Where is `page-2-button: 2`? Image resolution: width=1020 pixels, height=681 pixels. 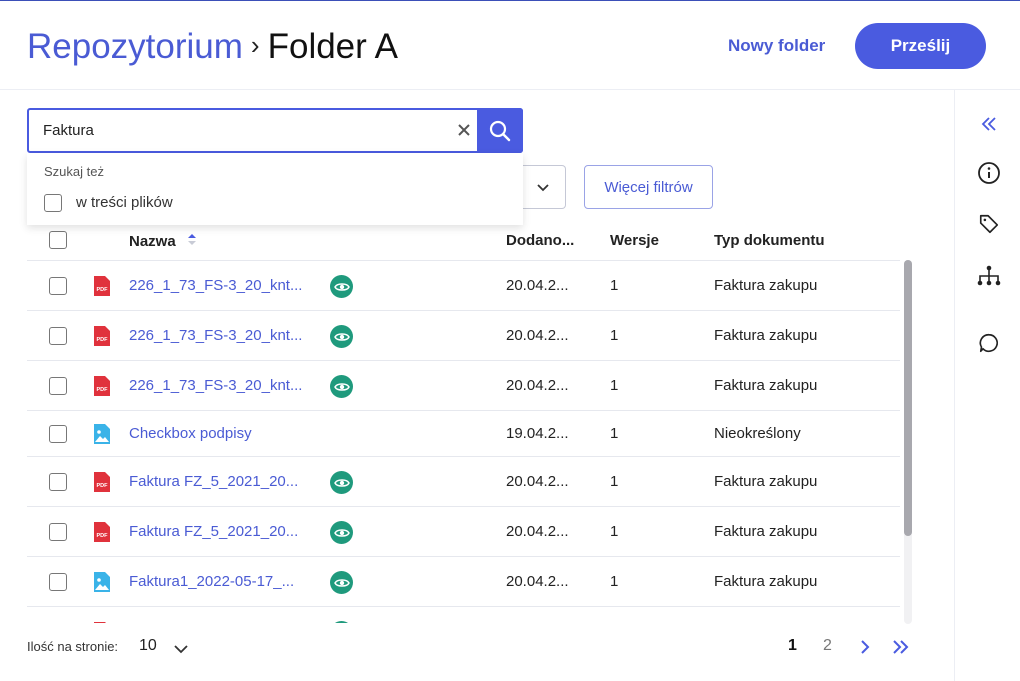 page-2-button: 2 is located at coordinates (827, 646).